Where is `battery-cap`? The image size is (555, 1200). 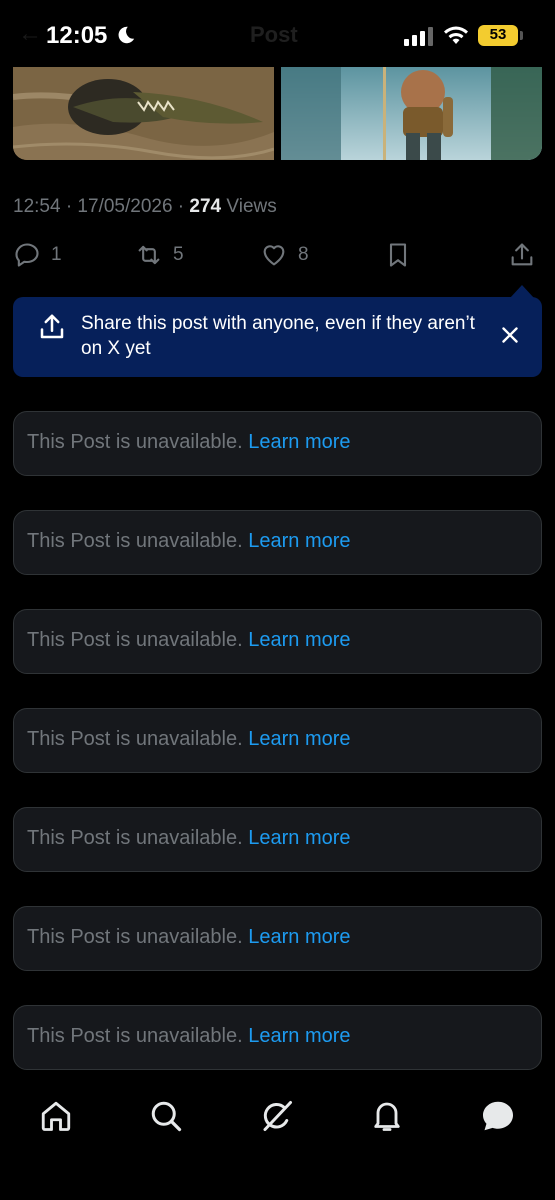 battery-cap is located at coordinates (521, 35).